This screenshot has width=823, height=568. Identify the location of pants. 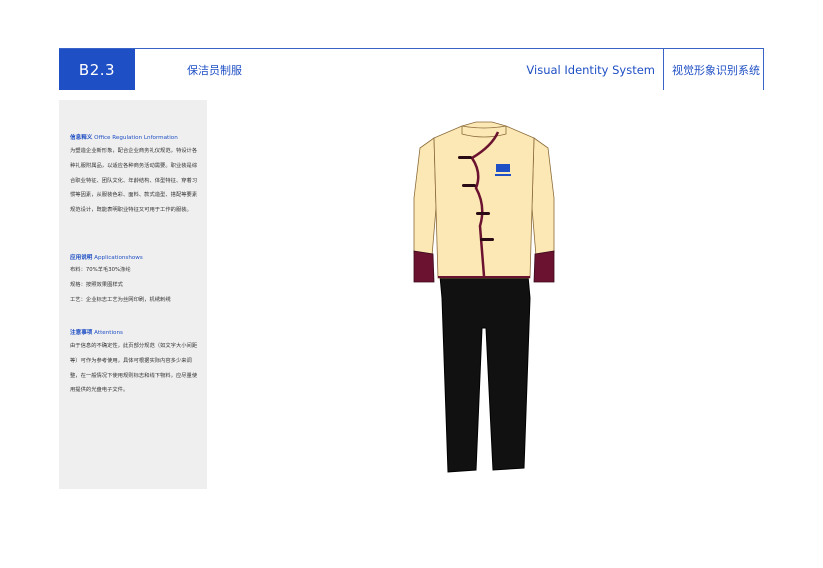
(485, 374).